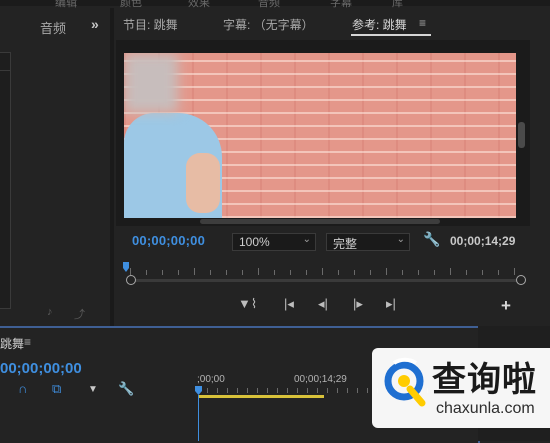 Image resolution: width=550 pixels, height=443 pixels. What do you see at coordinates (422, 23) in the screenshot?
I see `monitor-menu-icon: ≡` at bounding box center [422, 23].